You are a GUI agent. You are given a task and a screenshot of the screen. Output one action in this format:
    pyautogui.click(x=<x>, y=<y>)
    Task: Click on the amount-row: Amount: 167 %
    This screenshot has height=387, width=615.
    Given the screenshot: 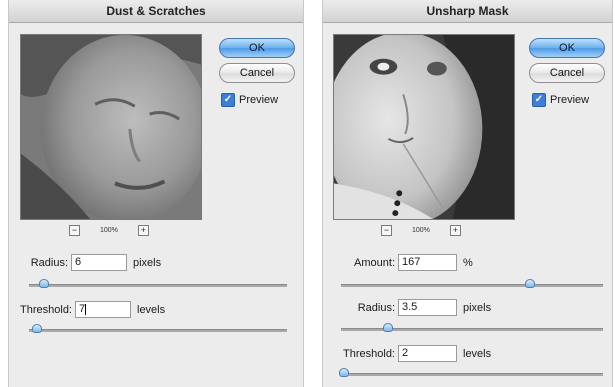 What is the action you would take?
    pyautogui.click(x=398, y=262)
    